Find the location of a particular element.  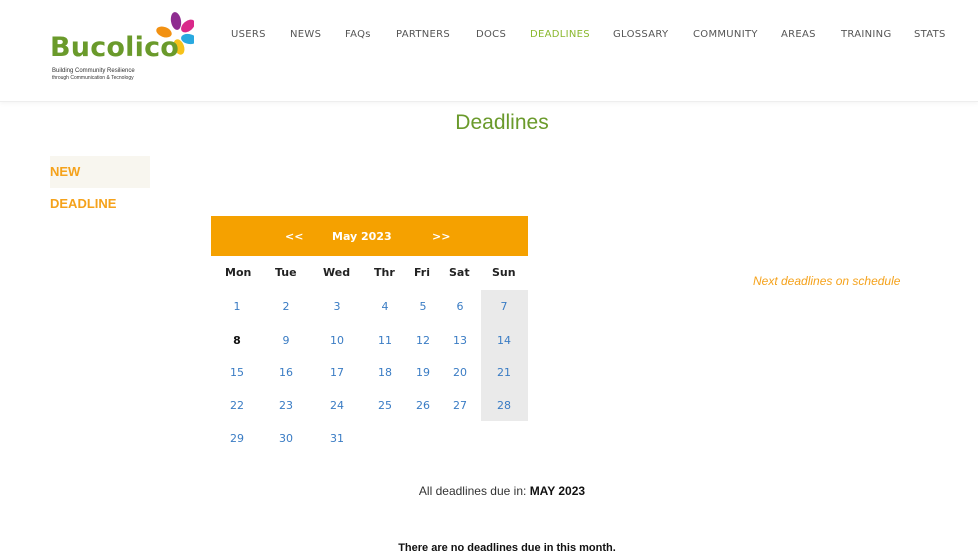

calendar-day: 20 is located at coordinates (460, 372).